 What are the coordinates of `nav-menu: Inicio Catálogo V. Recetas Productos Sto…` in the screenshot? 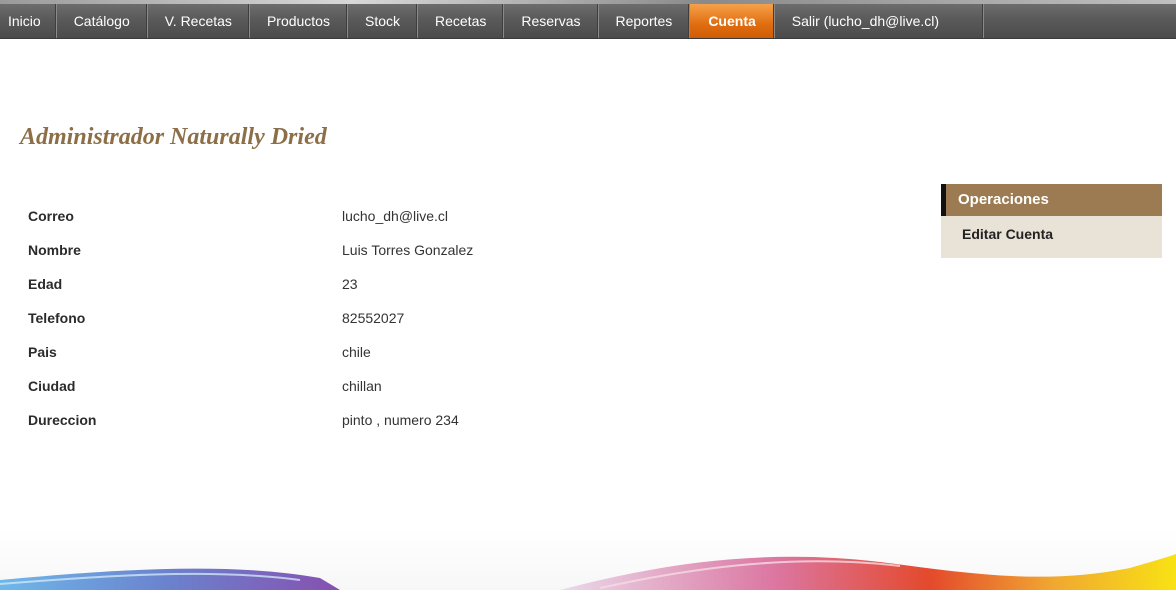 It's located at (492, 21).